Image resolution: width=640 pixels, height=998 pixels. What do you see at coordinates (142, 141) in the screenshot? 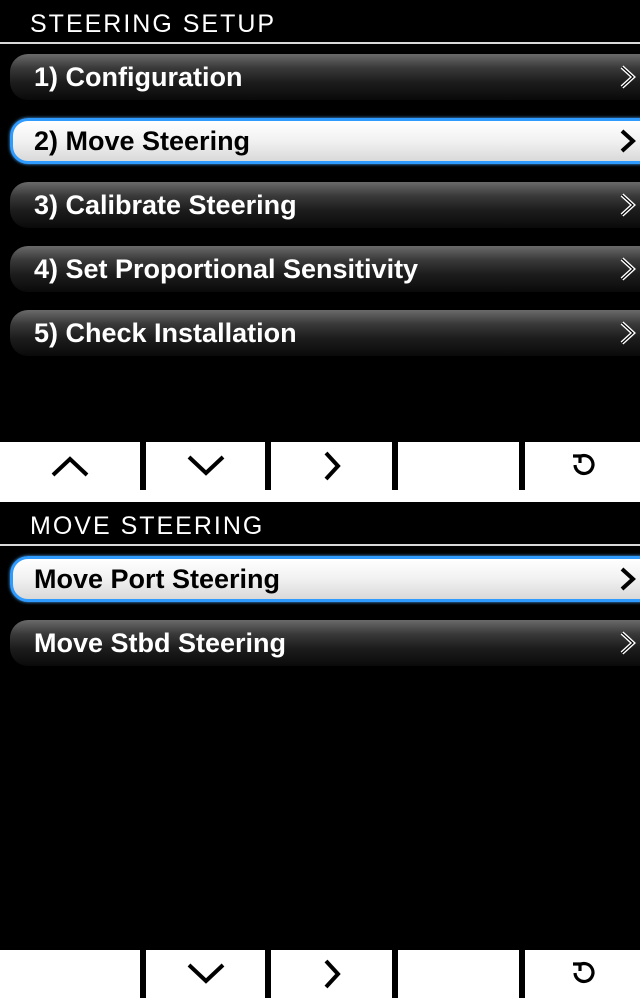
I see `menu-item-label: 2) Move Steering` at bounding box center [142, 141].